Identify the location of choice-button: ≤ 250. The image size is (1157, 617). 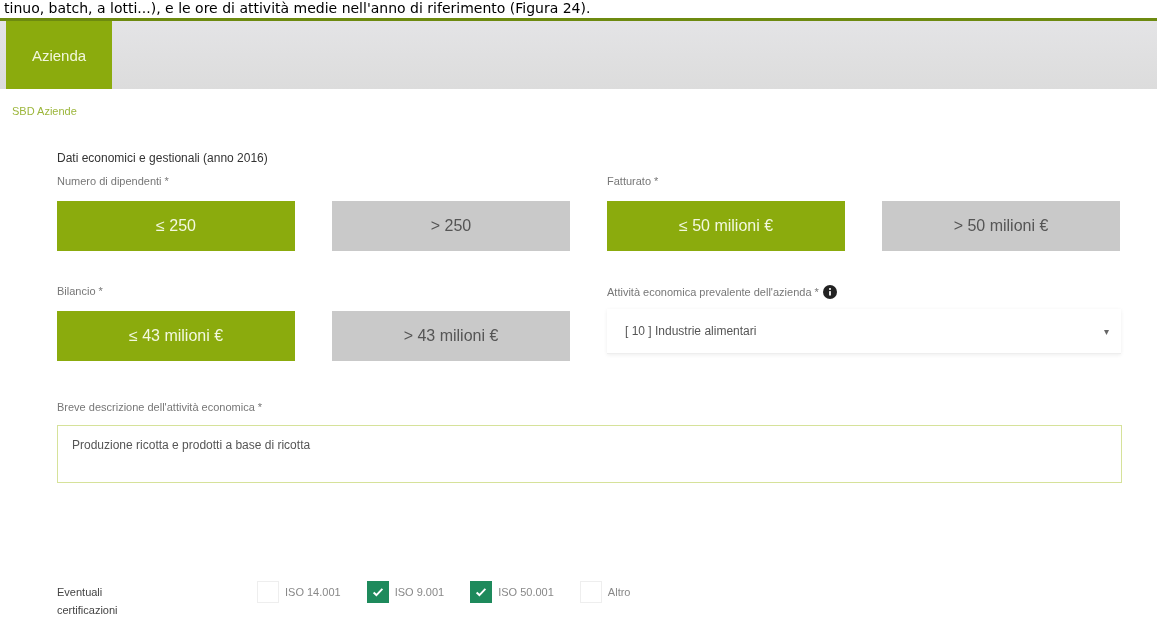
(176, 226).